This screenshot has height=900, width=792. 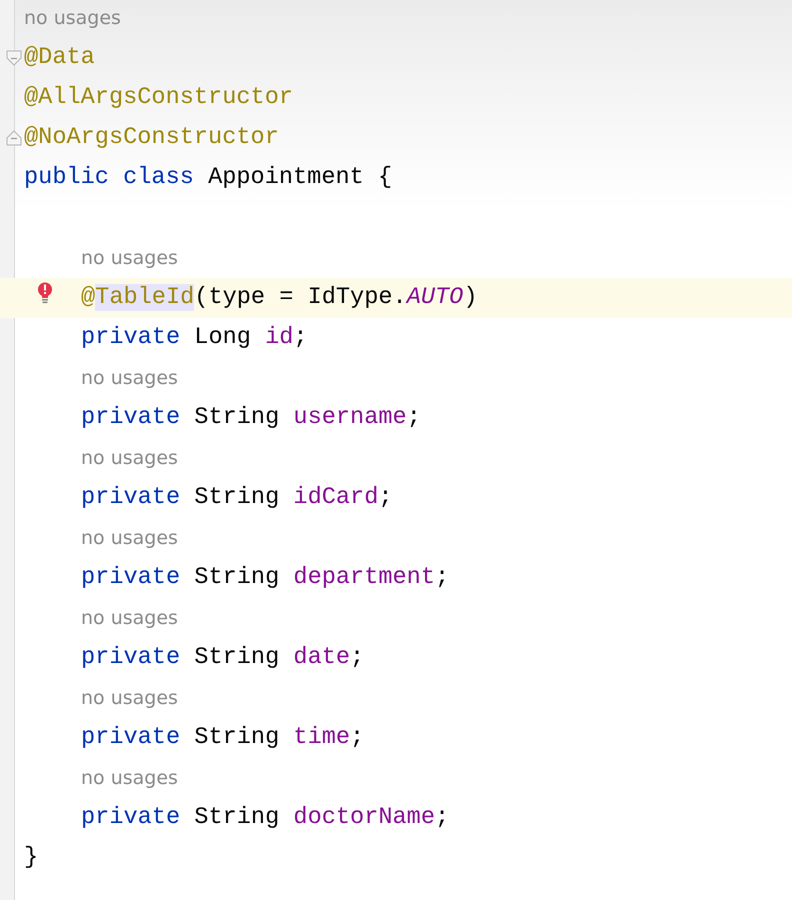 I want to click on code-line: private String department;, so click(x=265, y=578).